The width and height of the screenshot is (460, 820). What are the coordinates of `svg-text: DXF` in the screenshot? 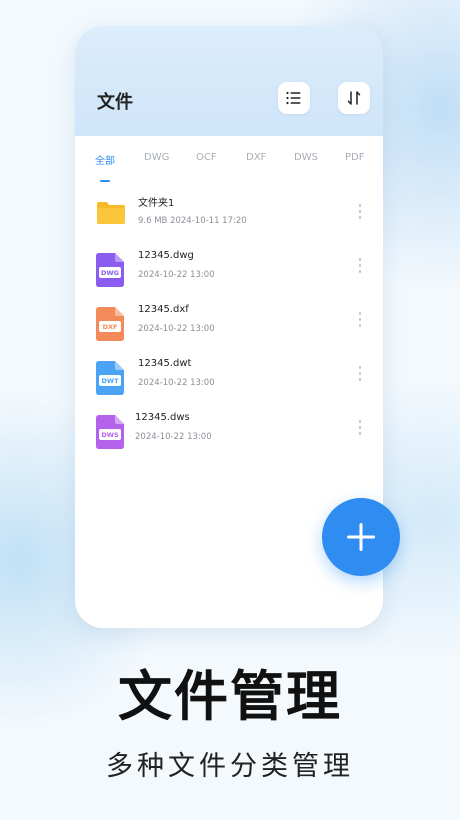 It's located at (110, 327).